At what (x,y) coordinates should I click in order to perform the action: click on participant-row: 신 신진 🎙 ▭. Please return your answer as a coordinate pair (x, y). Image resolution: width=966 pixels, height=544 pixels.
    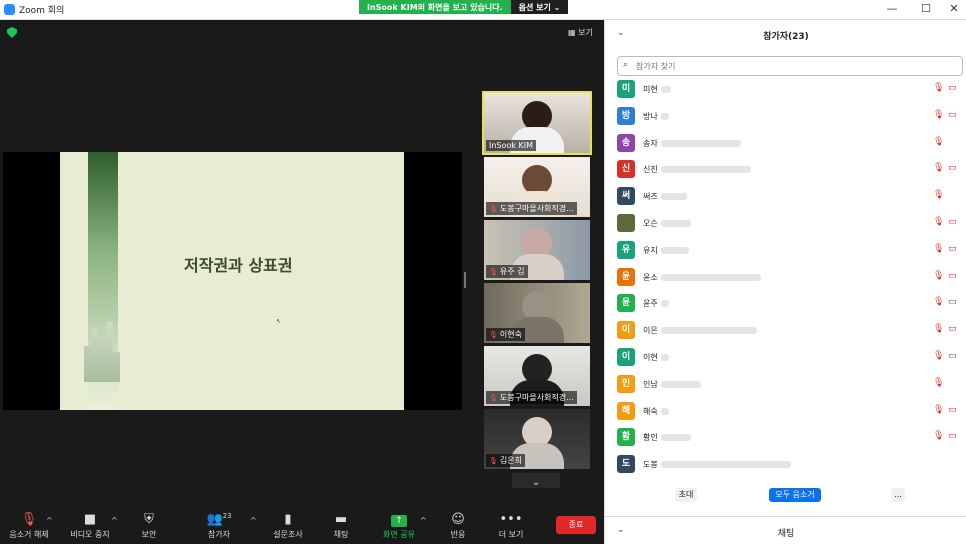
    Looking at the image, I should click on (785, 171).